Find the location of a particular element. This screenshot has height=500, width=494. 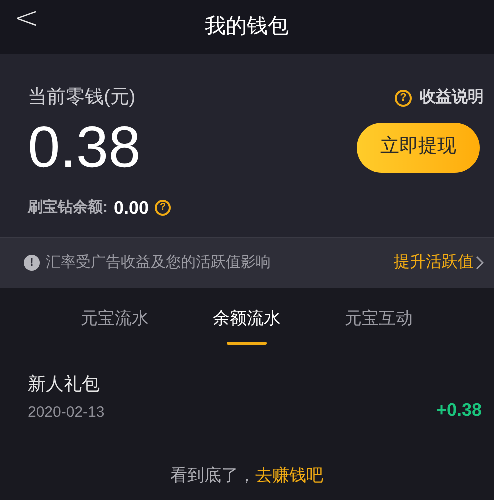

diamond-label: 刷宝钻余额: is located at coordinates (68, 208).